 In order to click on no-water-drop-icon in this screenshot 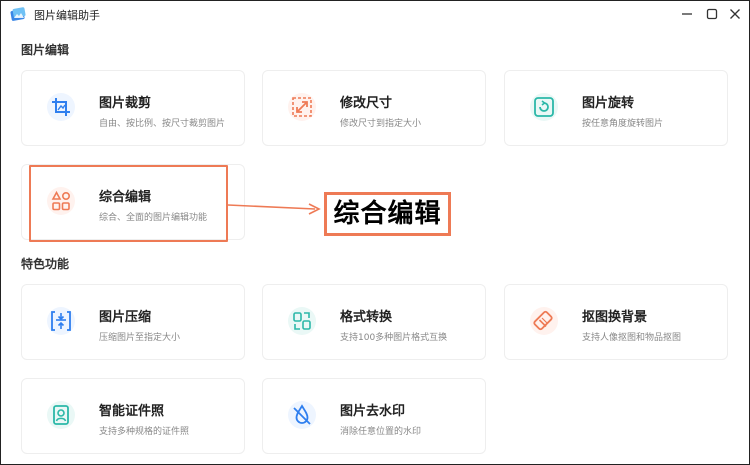, I will do `click(302, 415)`.